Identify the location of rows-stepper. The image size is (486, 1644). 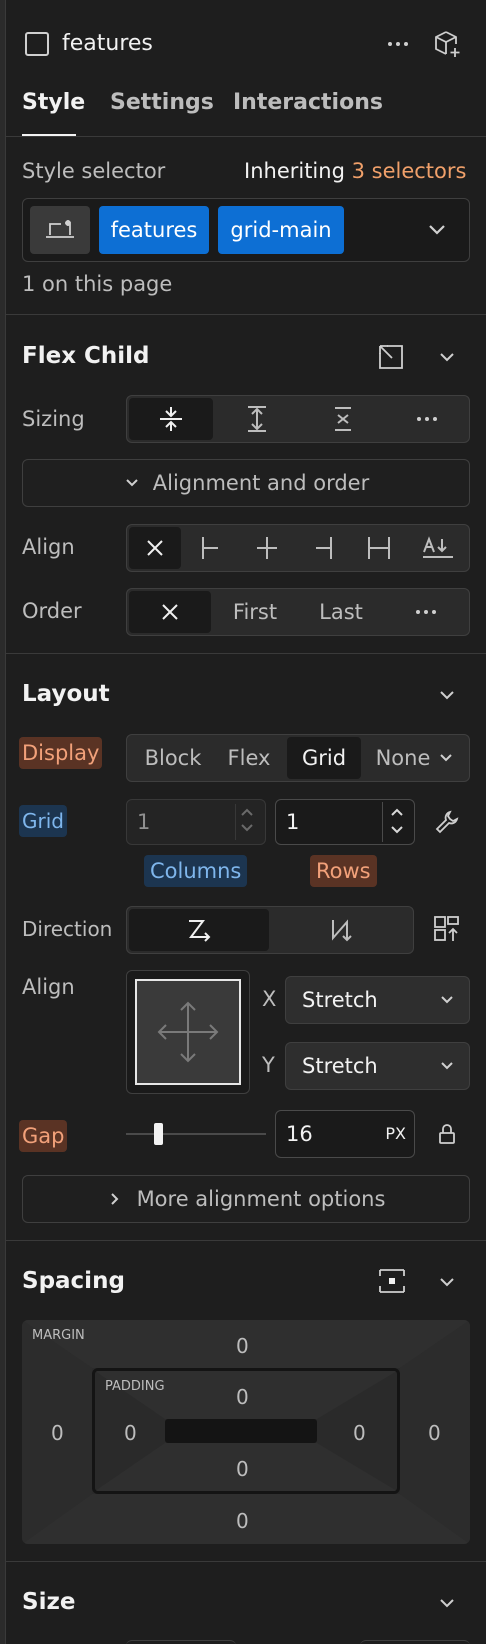
(397, 822).